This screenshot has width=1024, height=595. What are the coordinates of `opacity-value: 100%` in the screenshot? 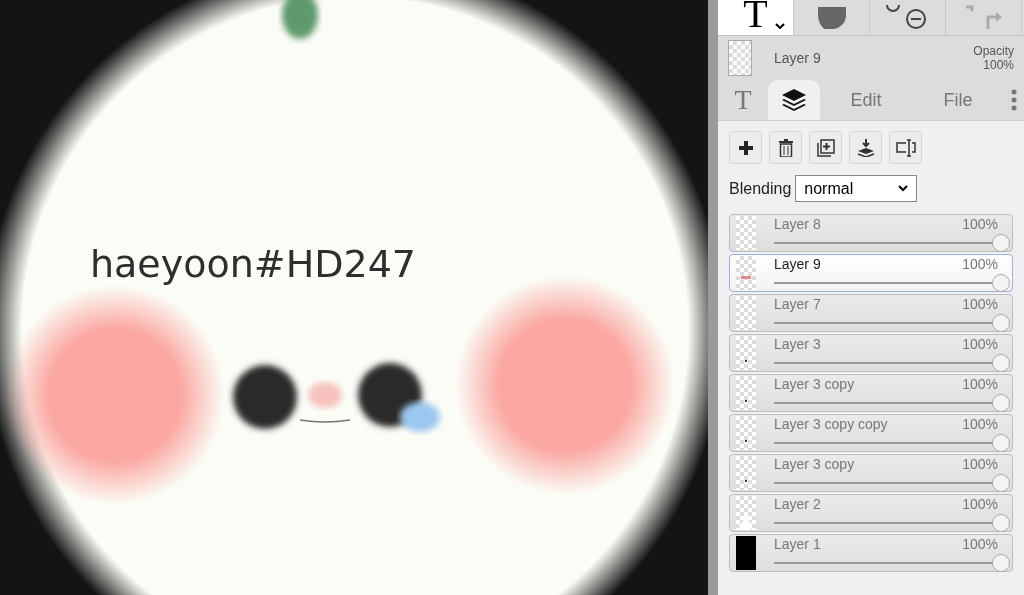 It's located at (998, 65).